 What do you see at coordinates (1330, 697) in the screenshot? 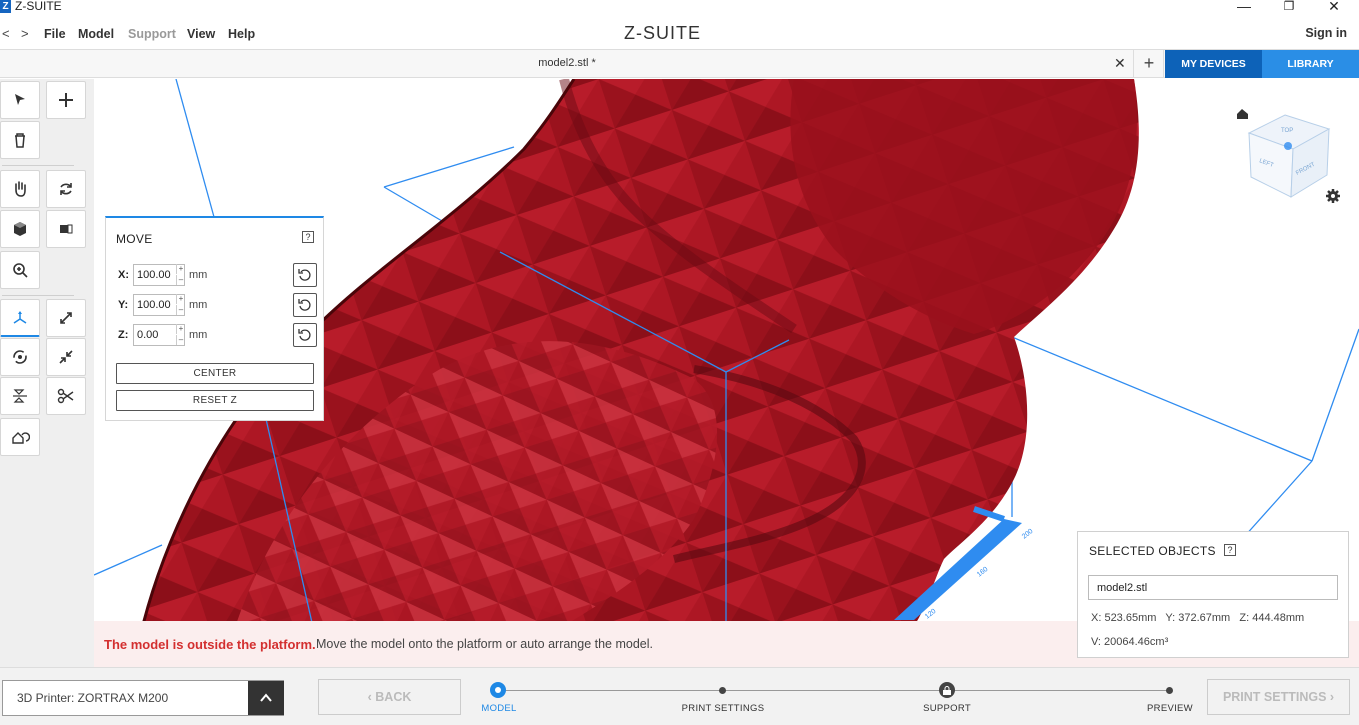
I see `chevron-right-icon: ›` at bounding box center [1330, 697].